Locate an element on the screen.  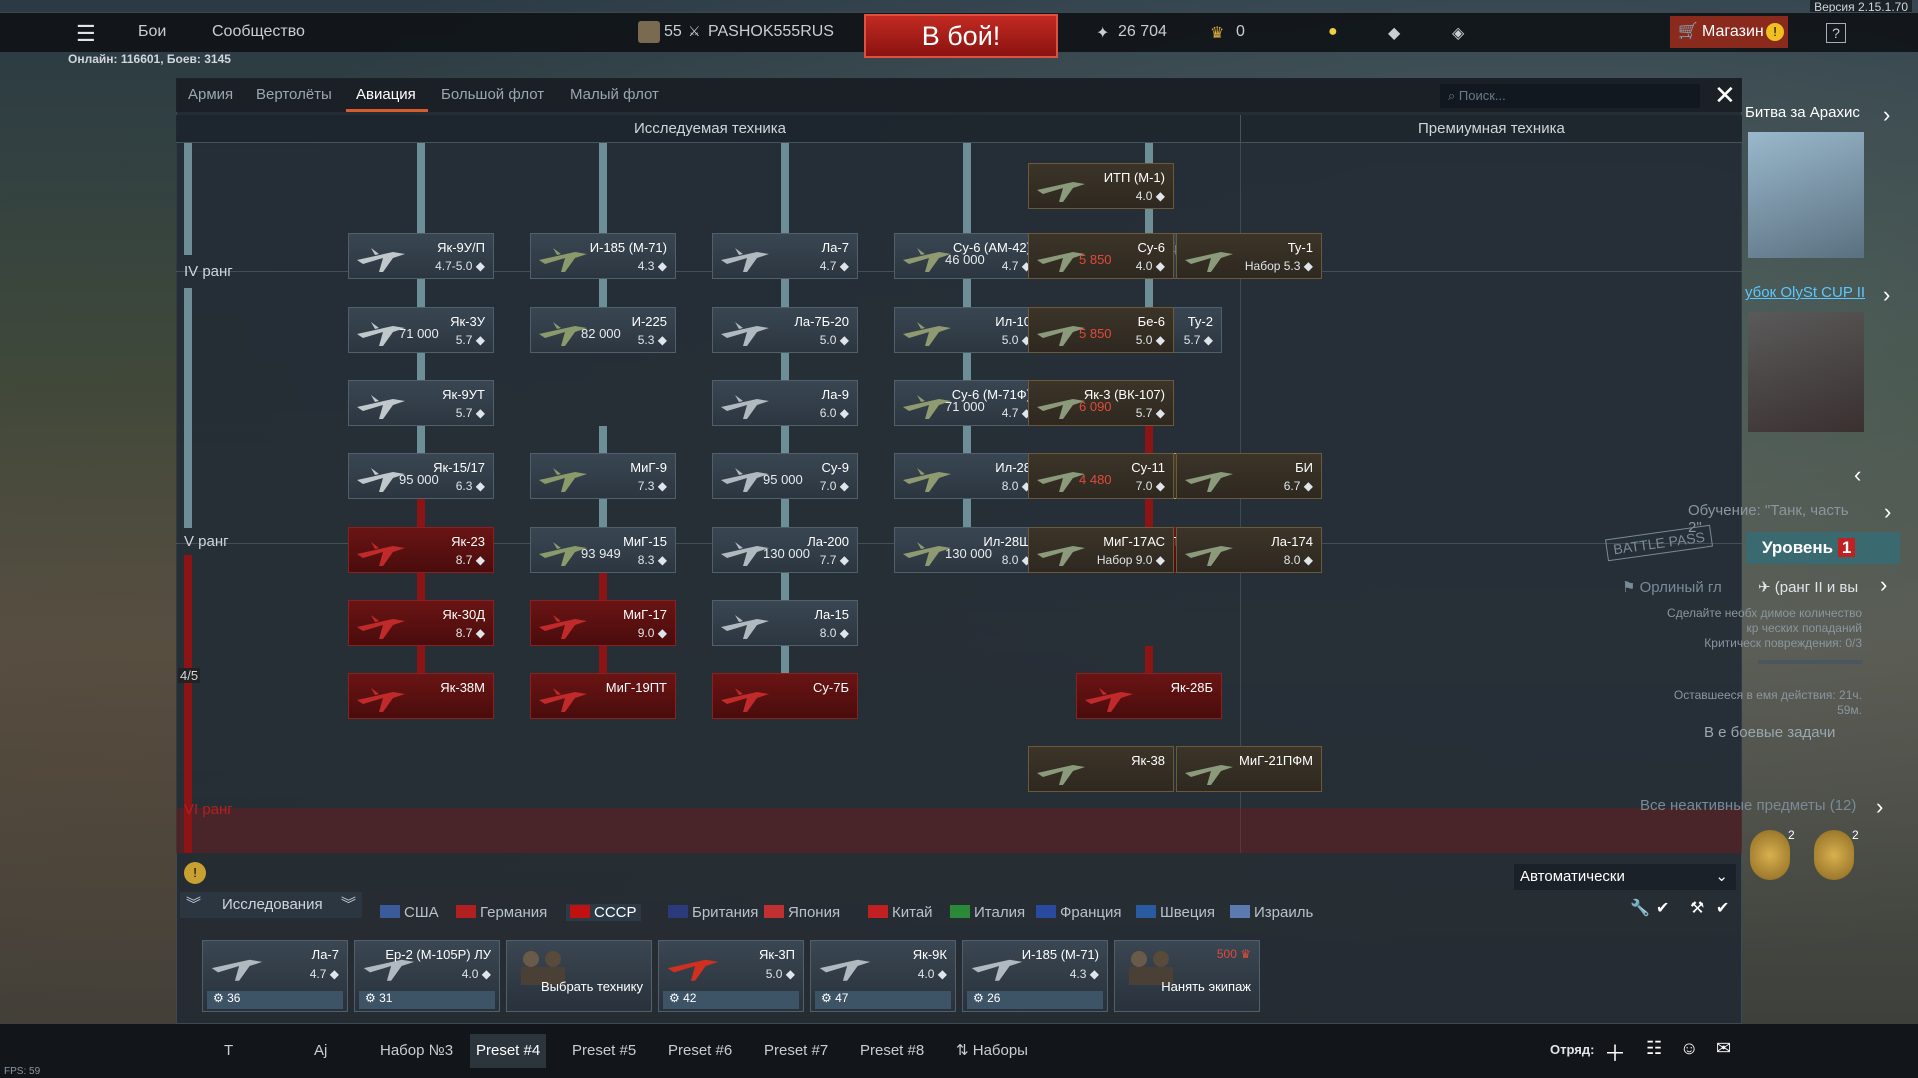
repair-all-icon: ⚒ is located at coordinates (1697, 908).